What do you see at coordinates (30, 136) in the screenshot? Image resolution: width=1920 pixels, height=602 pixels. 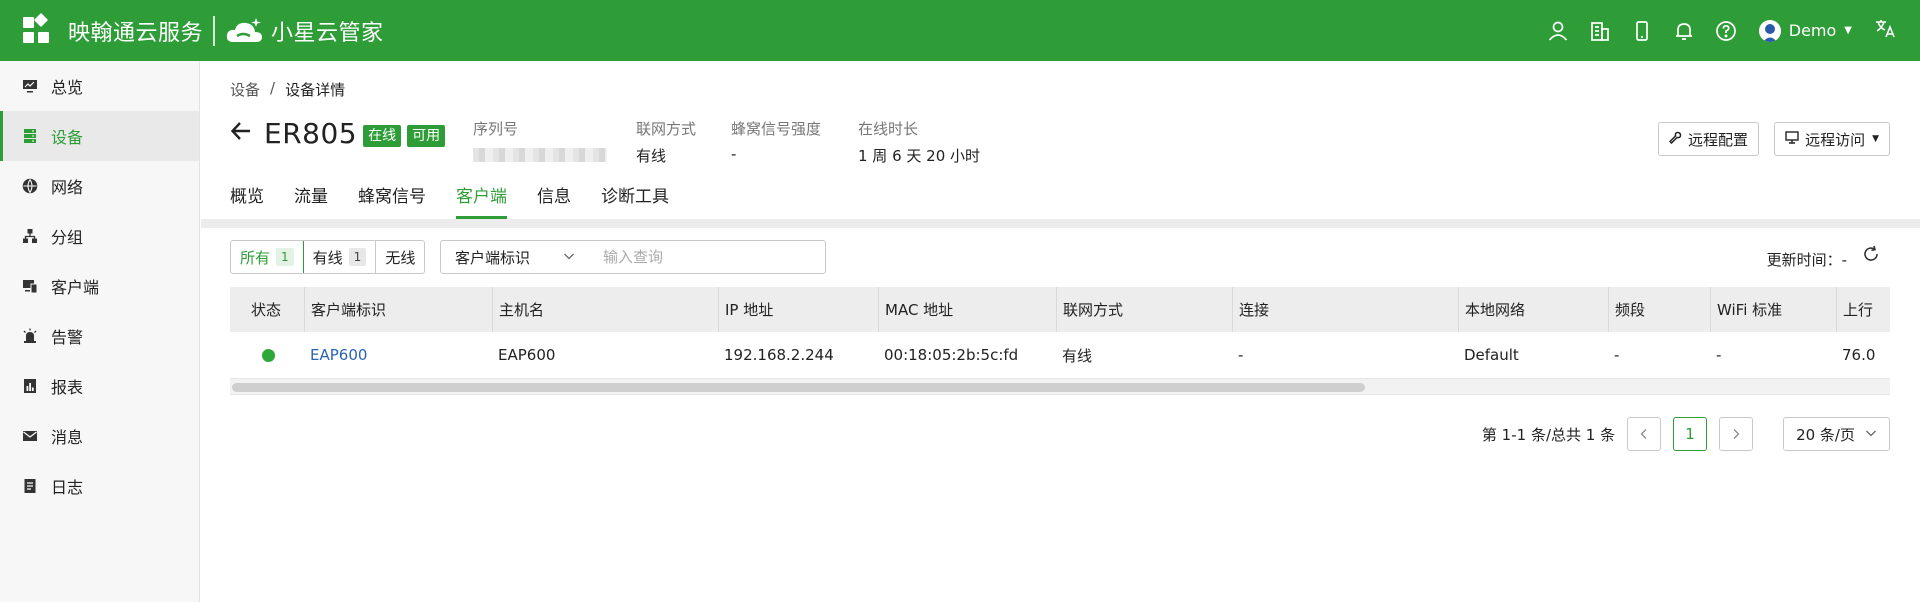 I see `server-icon` at bounding box center [30, 136].